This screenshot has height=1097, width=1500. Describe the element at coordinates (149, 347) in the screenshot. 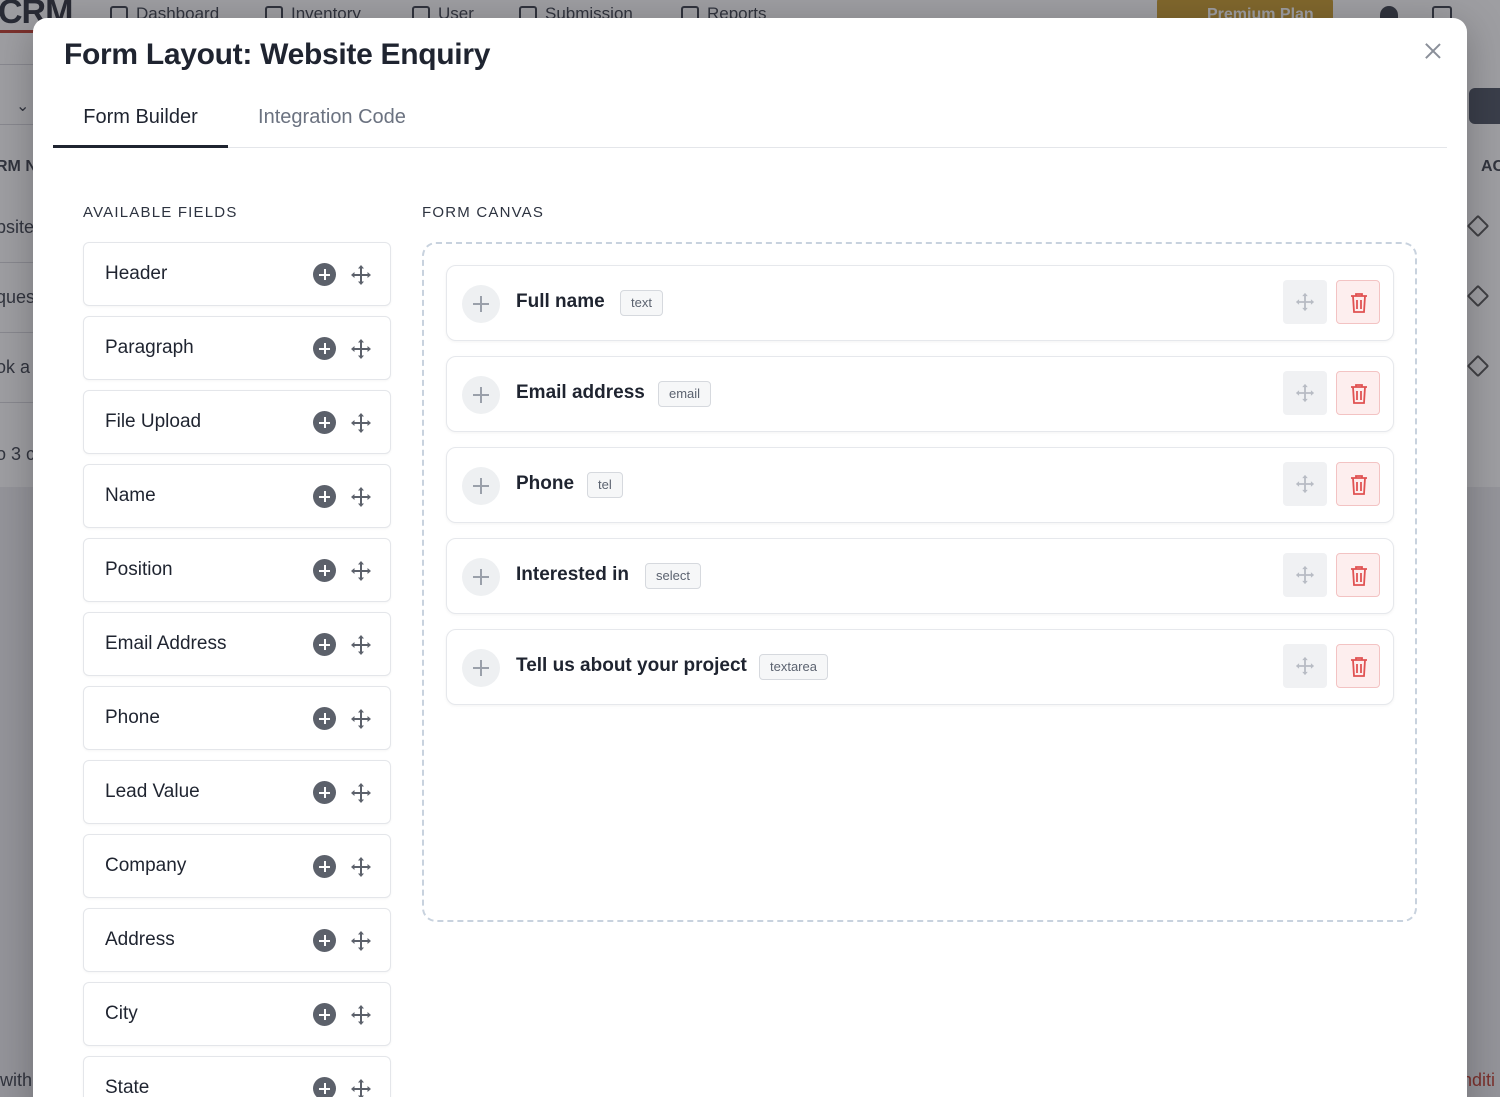

I see `field-label: Paragraph` at that location.